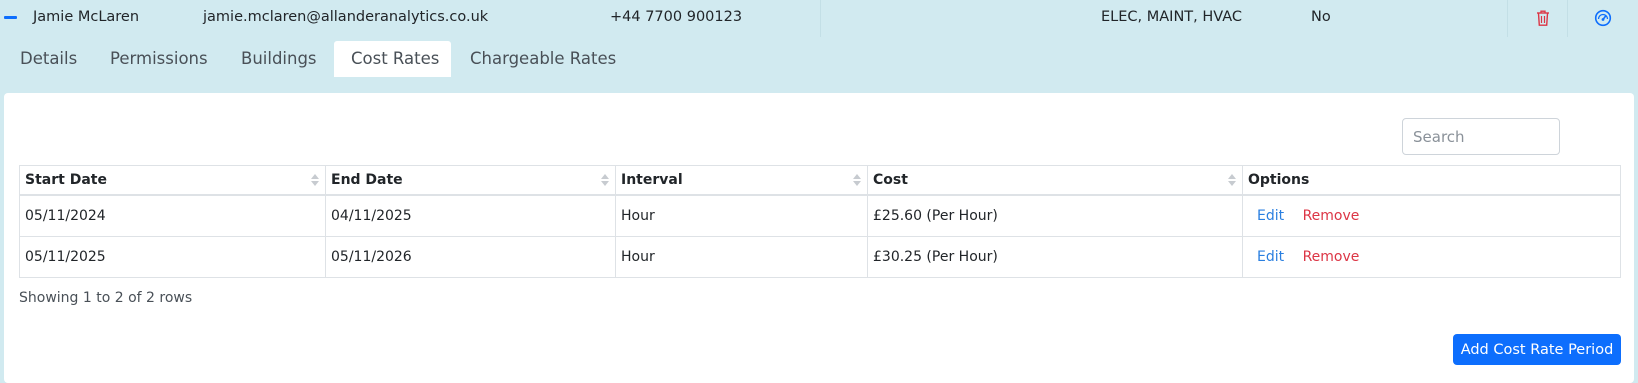  What do you see at coordinates (1055, 180) in the screenshot?
I see `column-header-cost: Cost` at bounding box center [1055, 180].